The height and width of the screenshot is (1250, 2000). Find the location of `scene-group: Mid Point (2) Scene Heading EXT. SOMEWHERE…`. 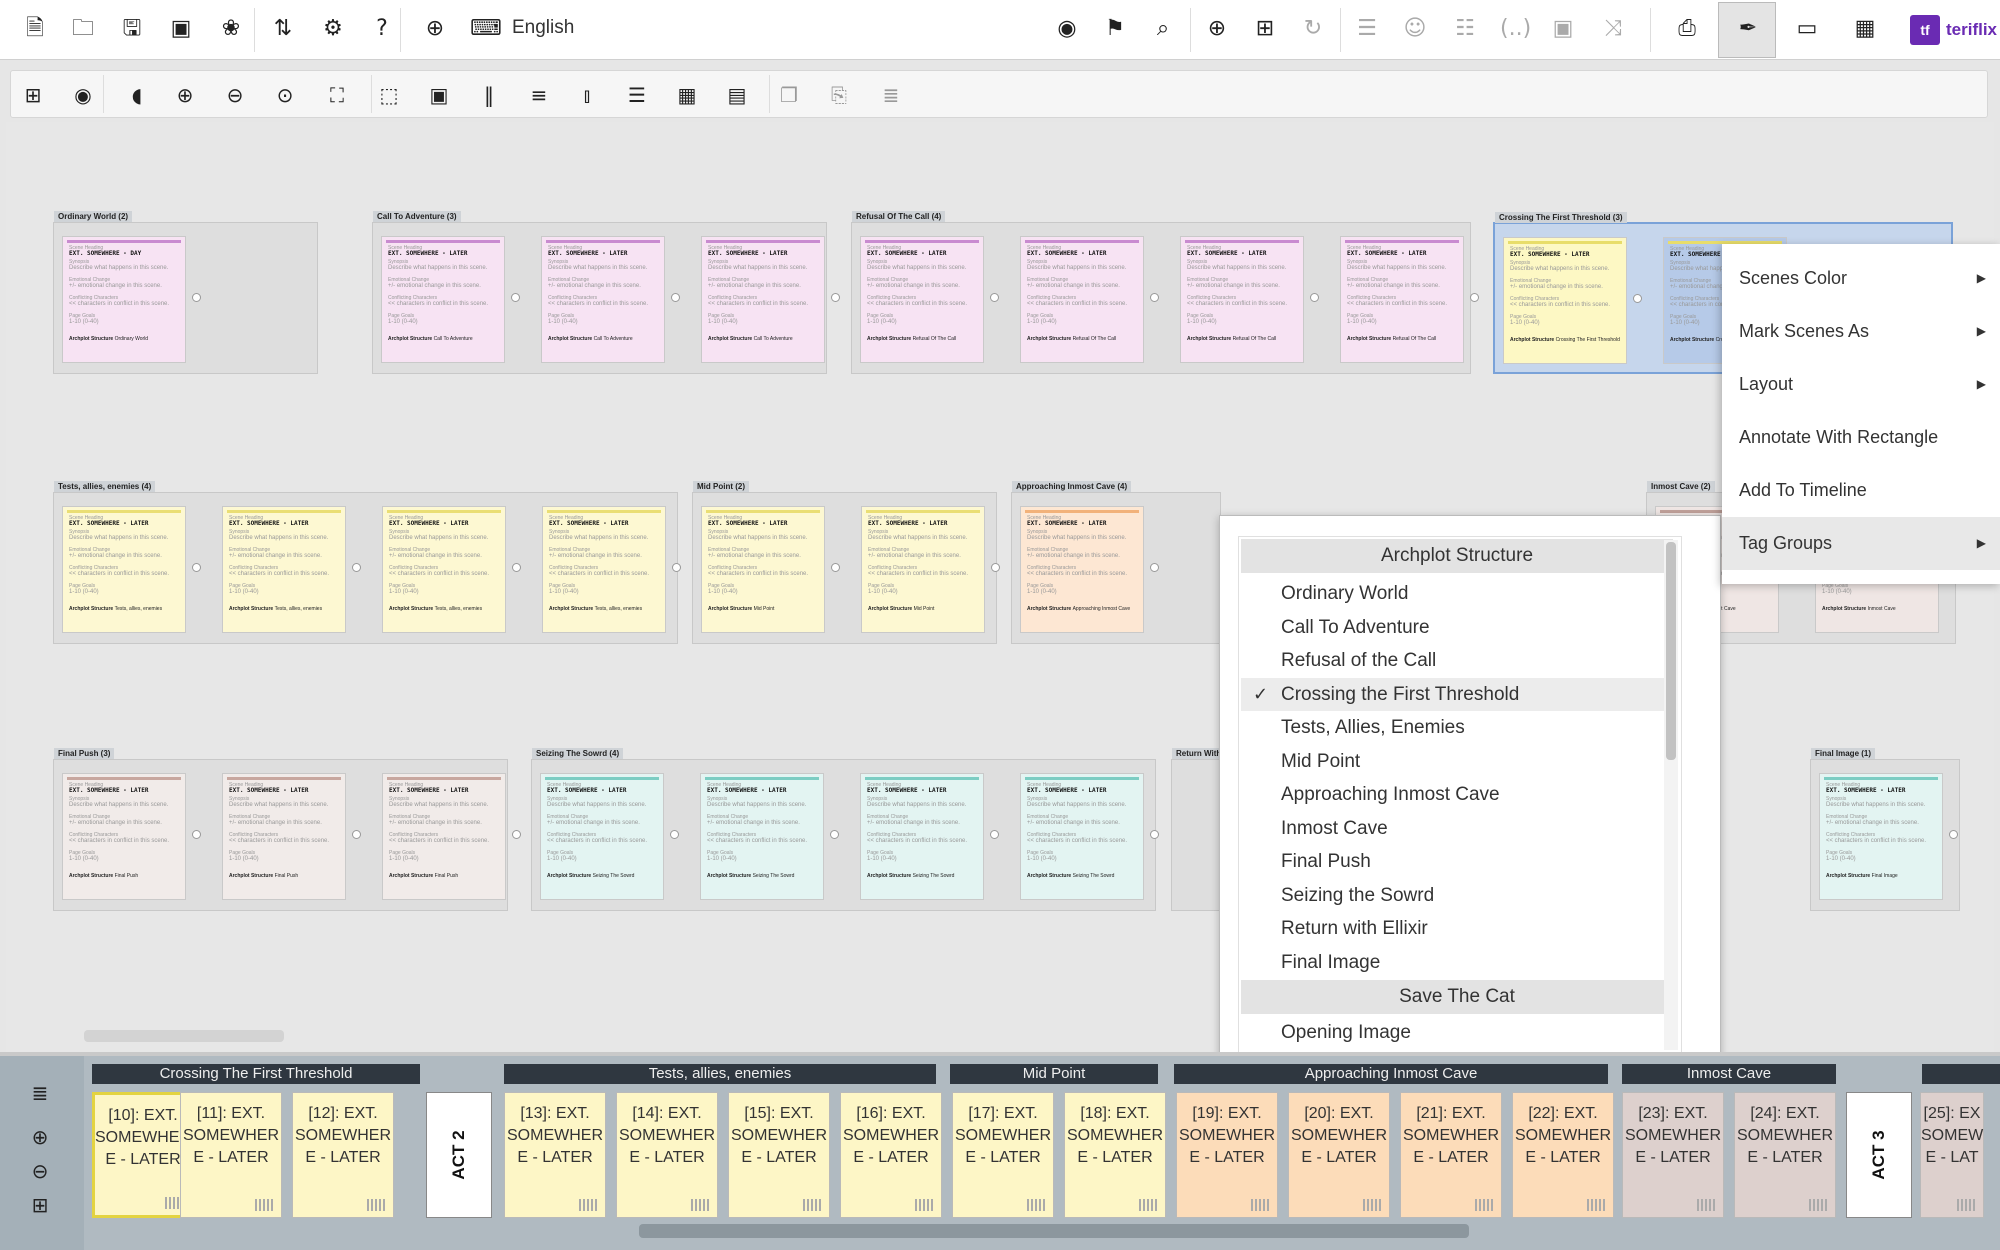

scene-group: Mid Point (2) Scene Heading EXT. SOMEWHERE… is located at coordinates (846, 562).